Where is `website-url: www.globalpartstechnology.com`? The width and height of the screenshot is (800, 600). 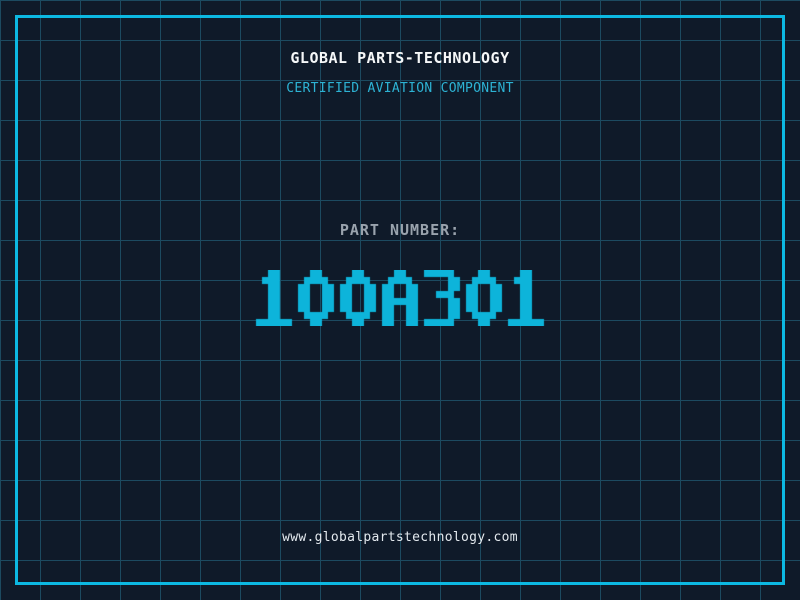 website-url: www.globalpartstechnology.com is located at coordinates (400, 537).